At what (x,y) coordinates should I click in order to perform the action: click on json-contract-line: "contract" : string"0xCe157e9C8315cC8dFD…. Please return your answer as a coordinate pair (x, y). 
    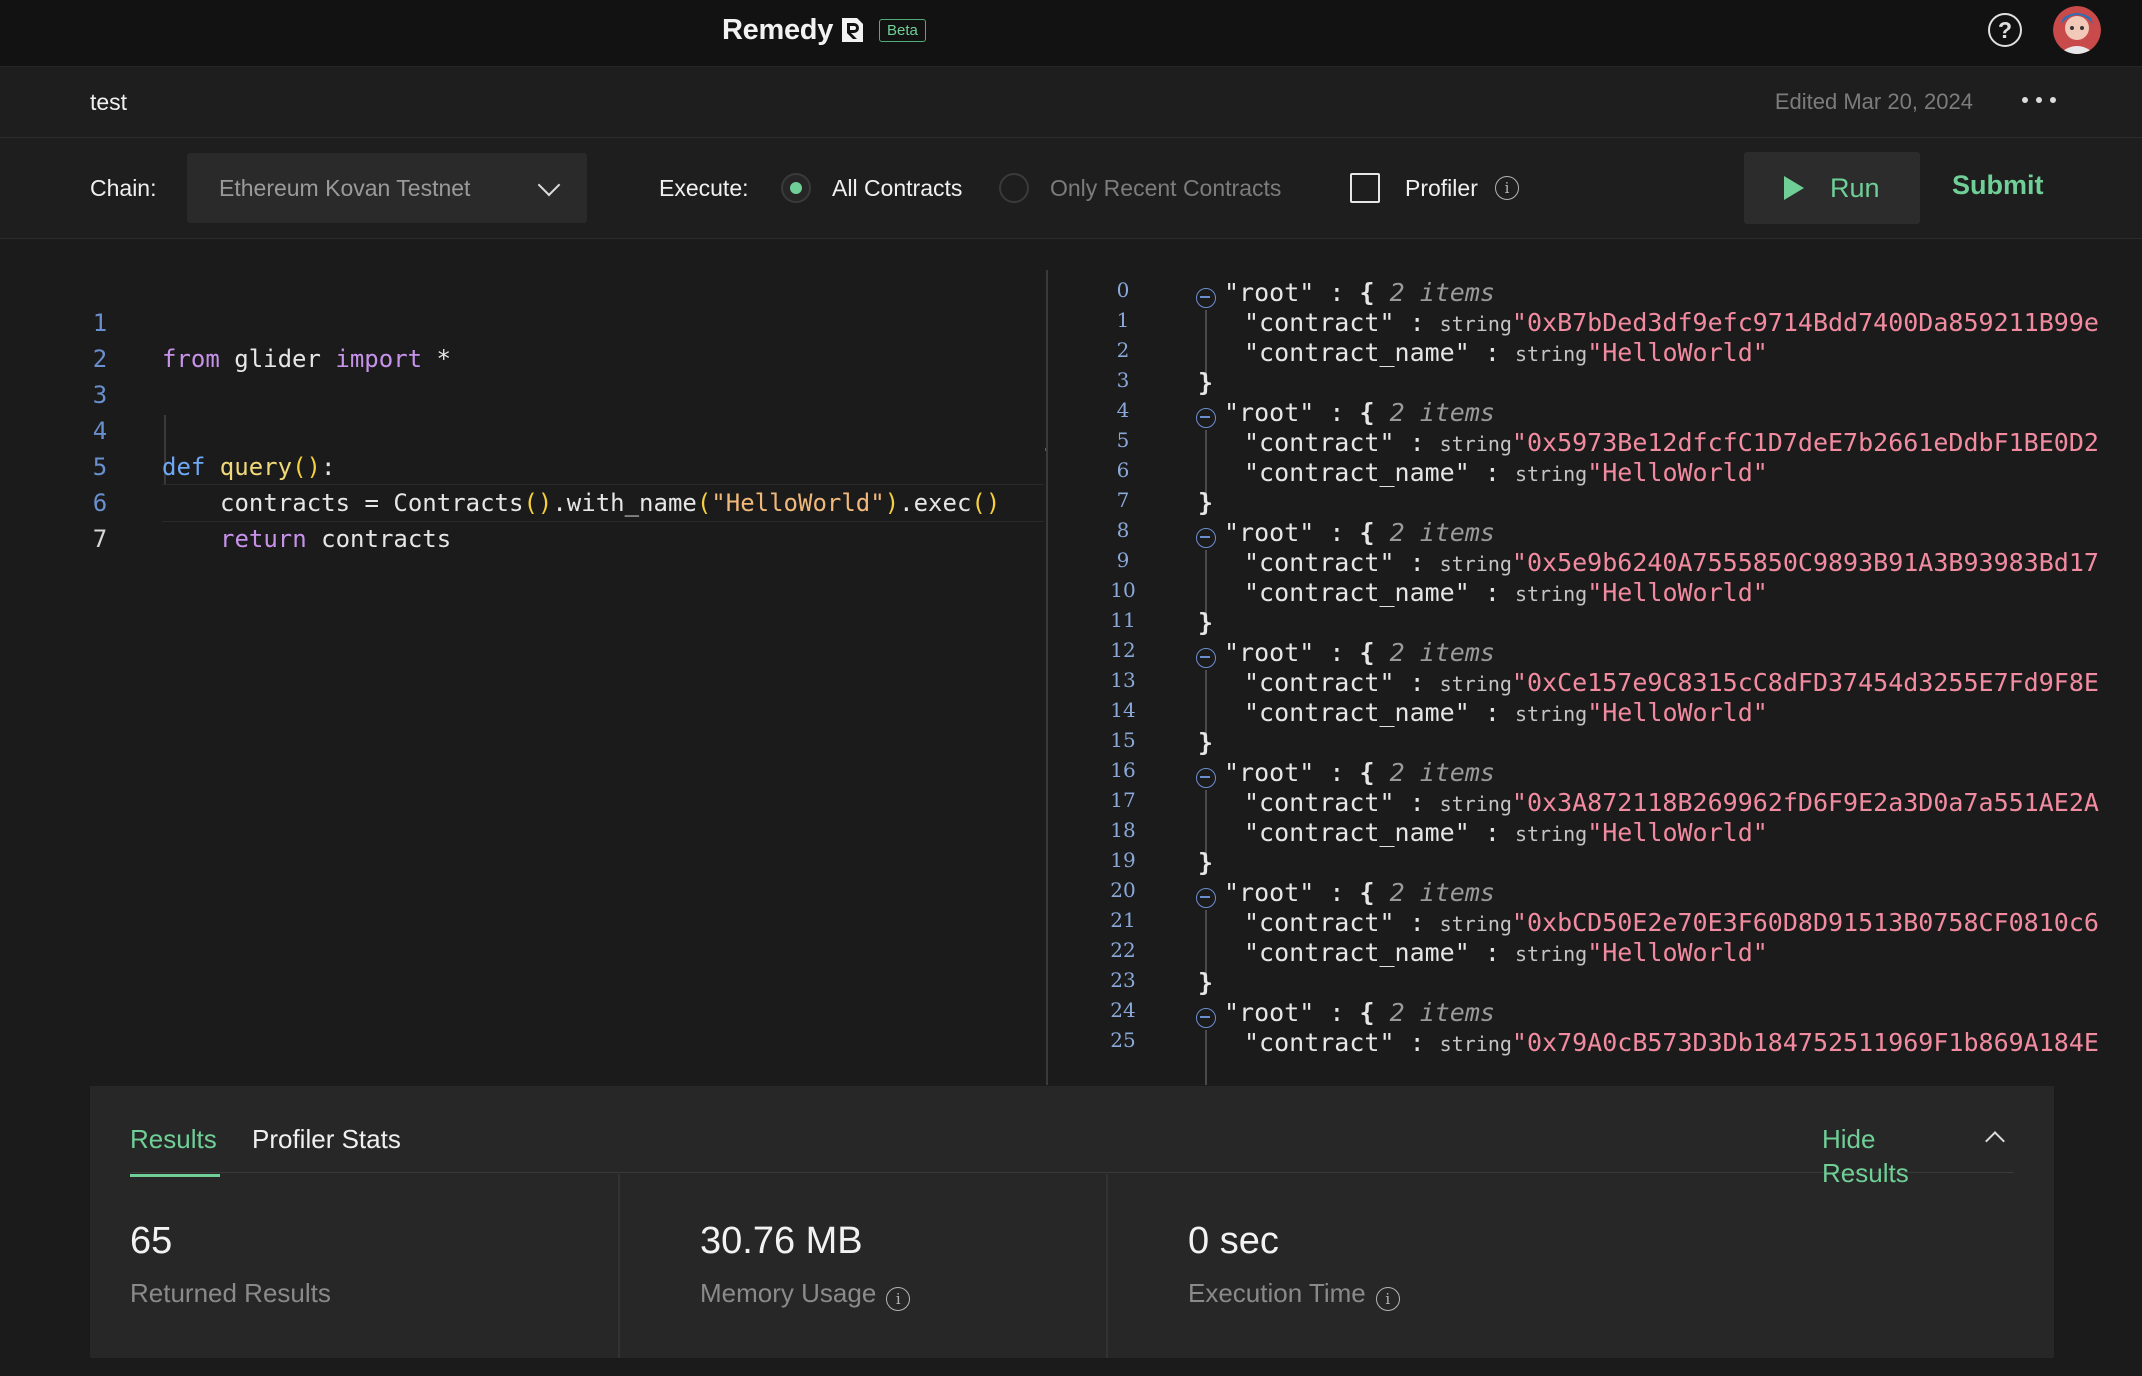
    Looking at the image, I should click on (1671, 682).